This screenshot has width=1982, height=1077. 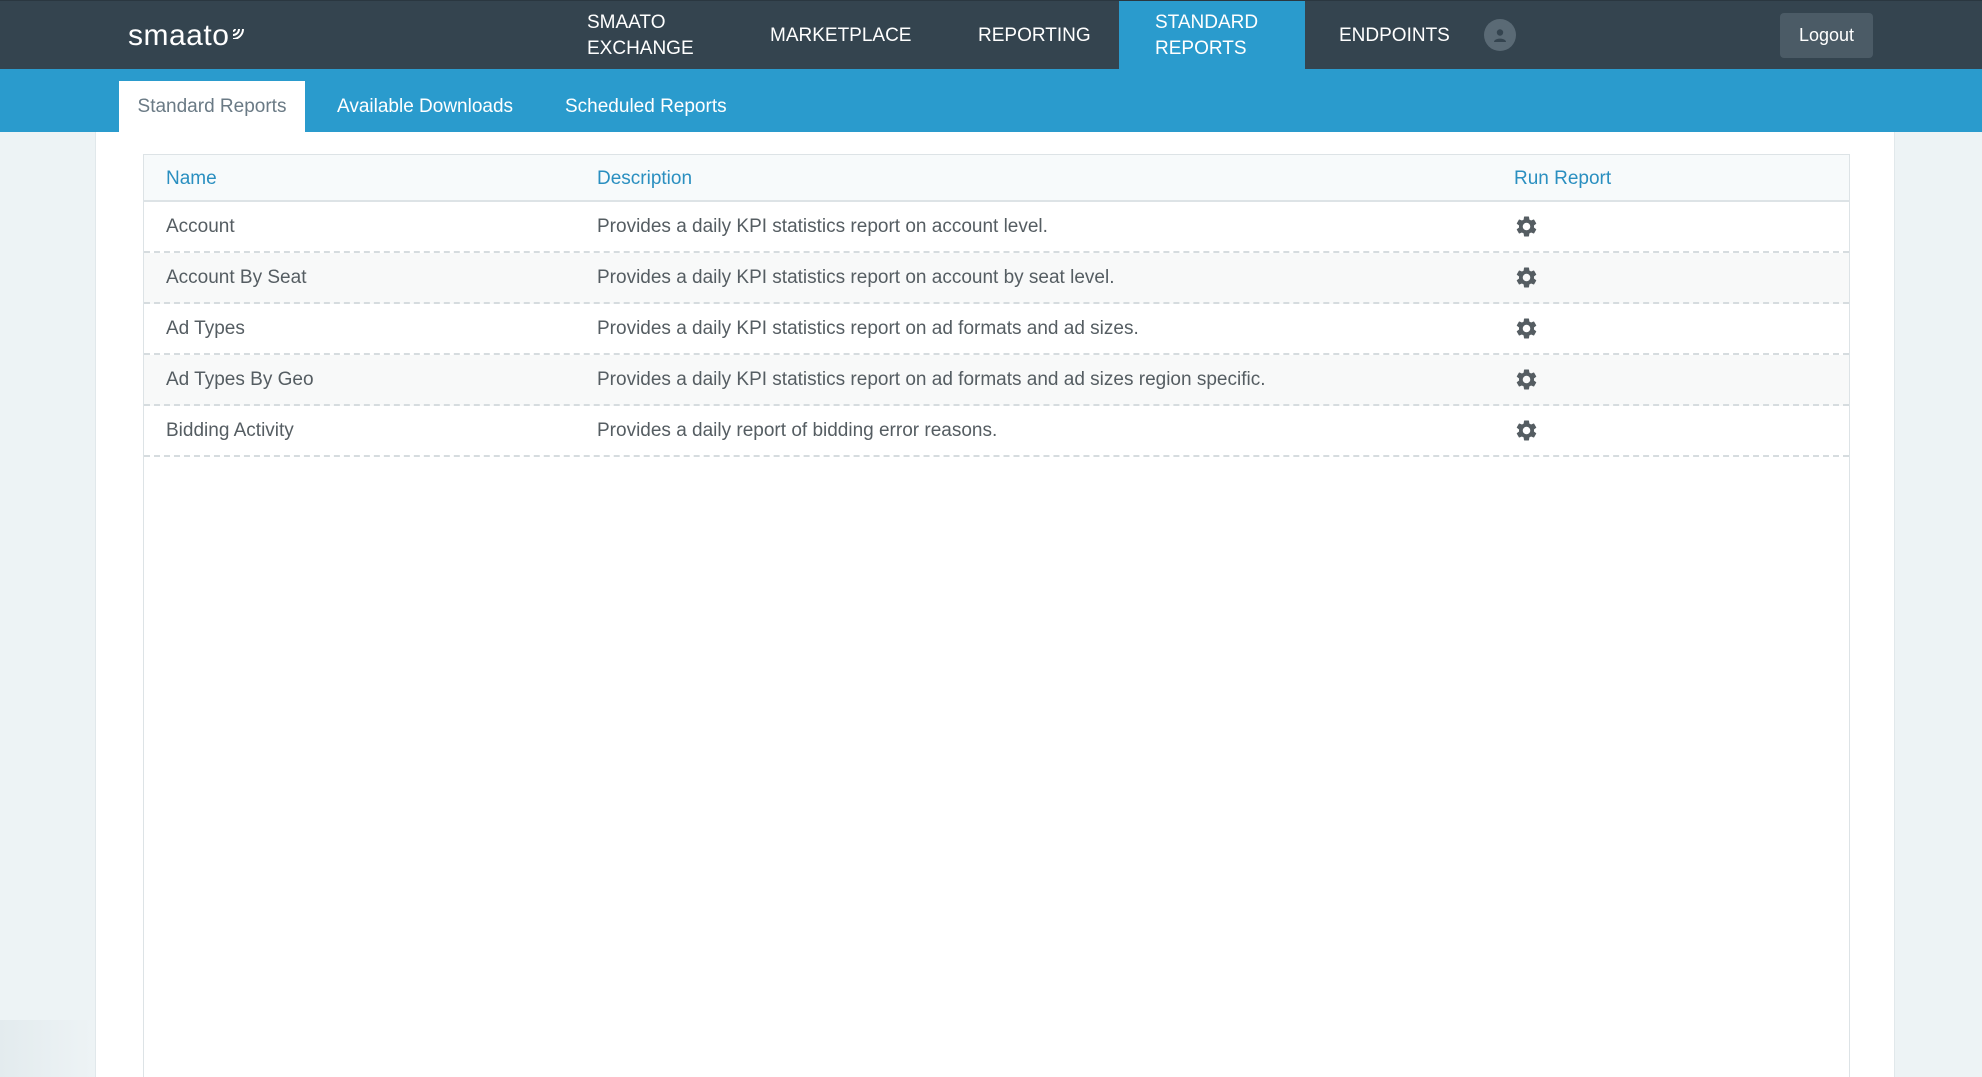 I want to click on nav-item-label: ENDPOINTS, so click(x=1394, y=35).